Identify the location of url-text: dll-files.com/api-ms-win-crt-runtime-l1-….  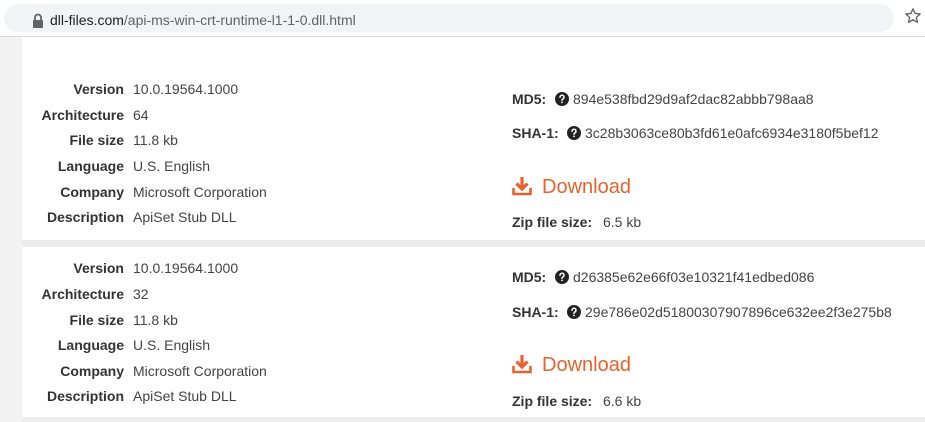
(203, 20).